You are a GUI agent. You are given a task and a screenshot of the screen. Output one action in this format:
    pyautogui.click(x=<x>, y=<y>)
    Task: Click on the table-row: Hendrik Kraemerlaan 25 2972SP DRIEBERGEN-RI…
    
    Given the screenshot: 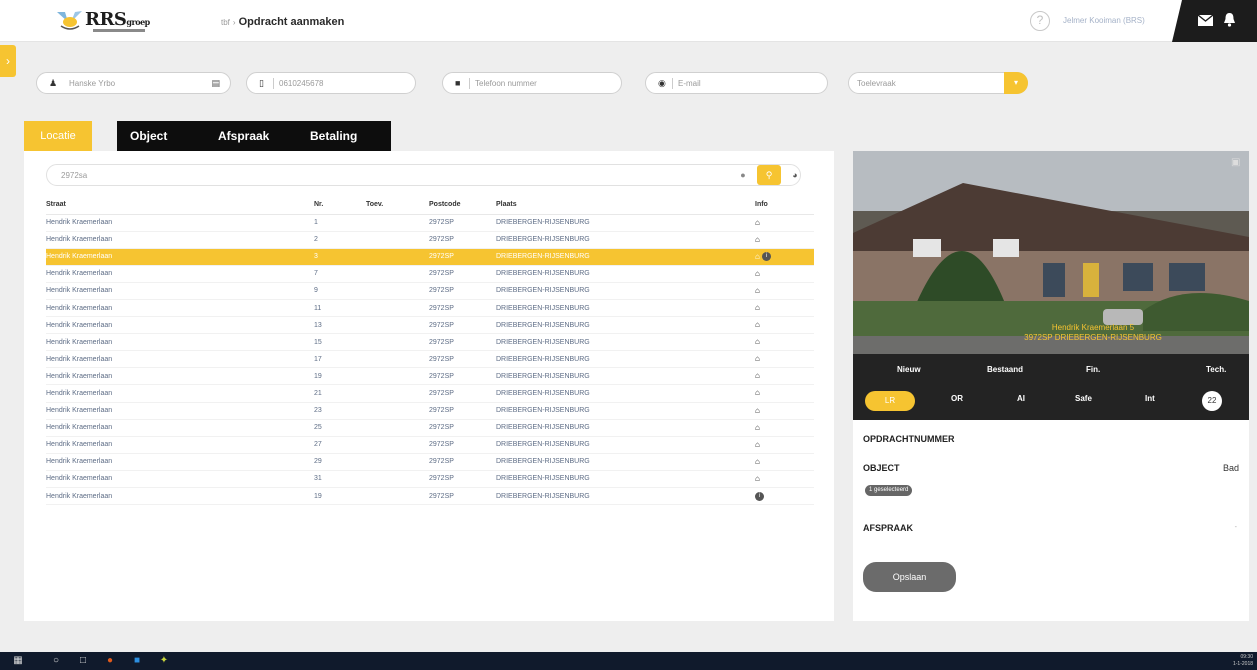 What is the action you would take?
    pyautogui.click(x=430, y=428)
    